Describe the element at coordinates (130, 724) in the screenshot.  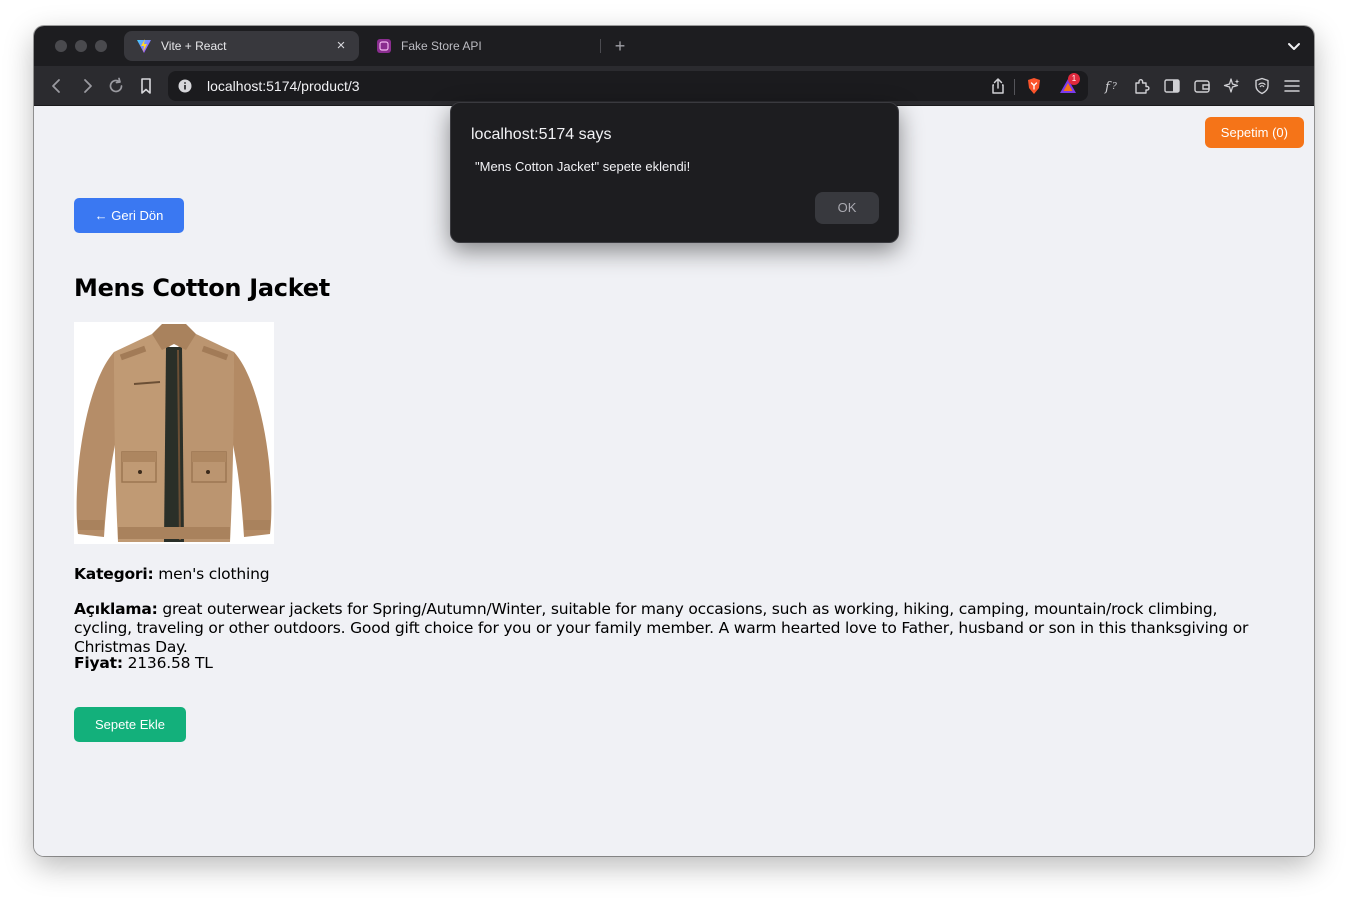
I see `add-to-cart-button: Sepete Ekle` at that location.